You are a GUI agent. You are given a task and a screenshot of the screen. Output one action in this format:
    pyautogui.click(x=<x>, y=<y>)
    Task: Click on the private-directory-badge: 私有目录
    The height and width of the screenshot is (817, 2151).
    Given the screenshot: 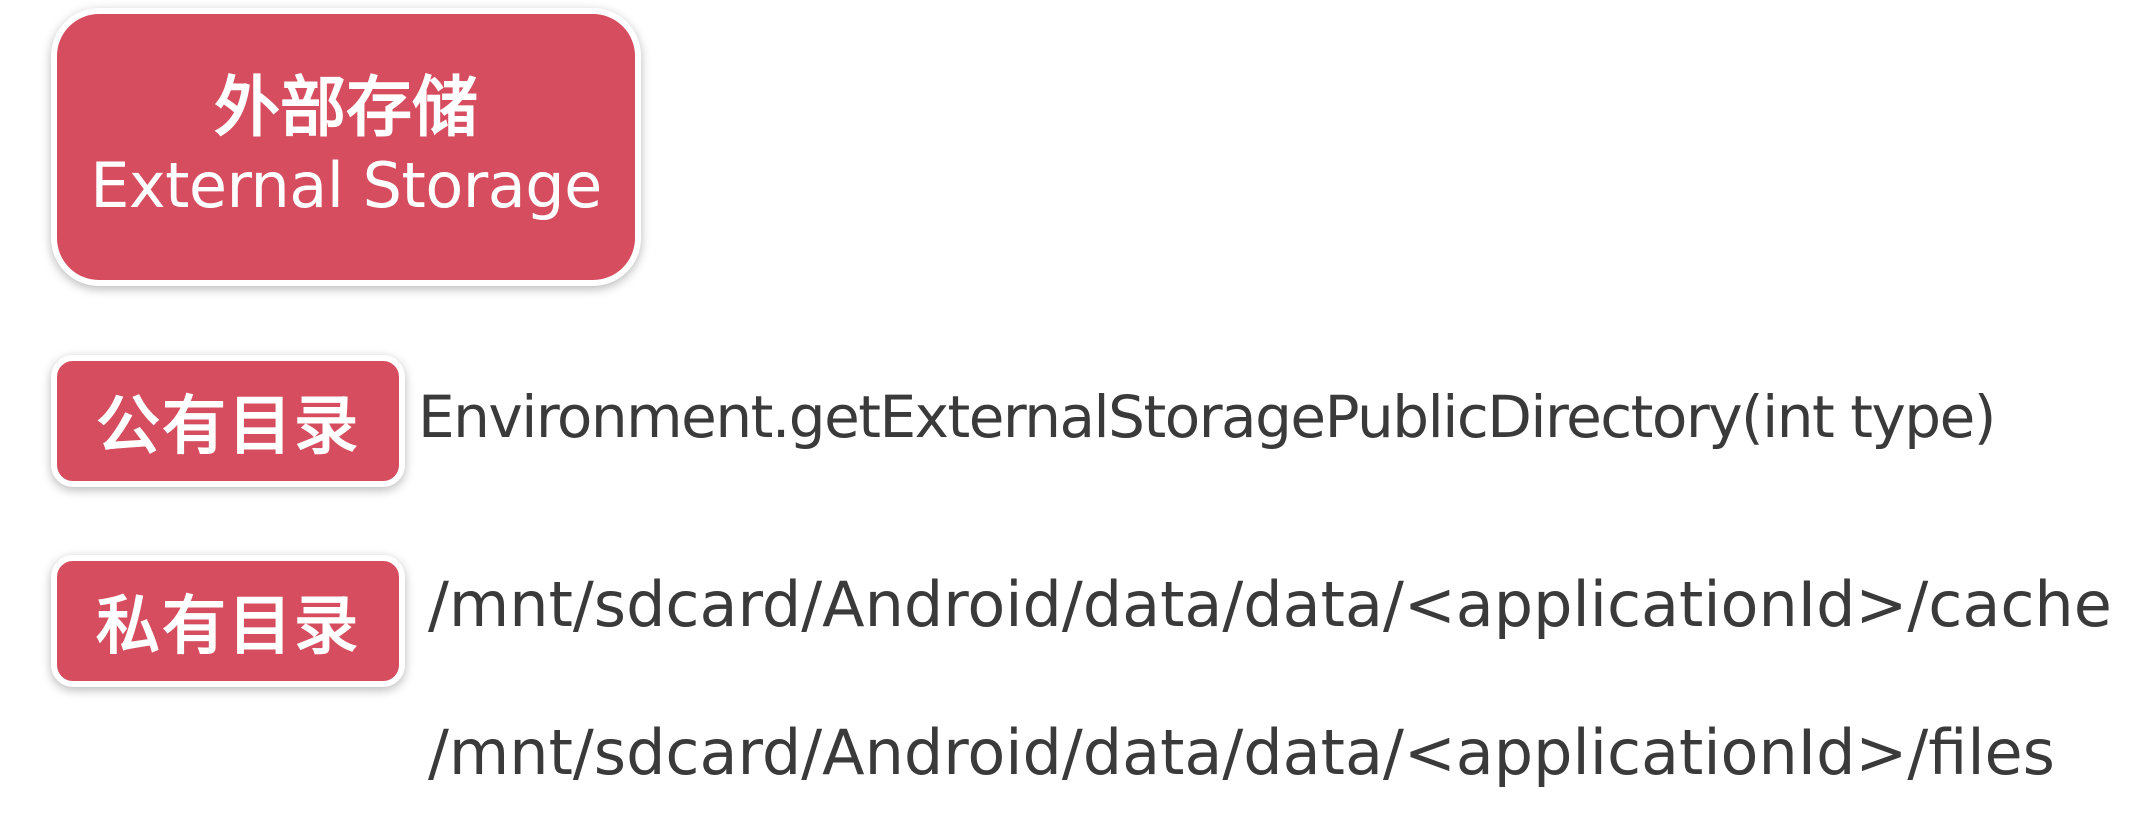 What is the action you would take?
    pyautogui.click(x=228, y=621)
    